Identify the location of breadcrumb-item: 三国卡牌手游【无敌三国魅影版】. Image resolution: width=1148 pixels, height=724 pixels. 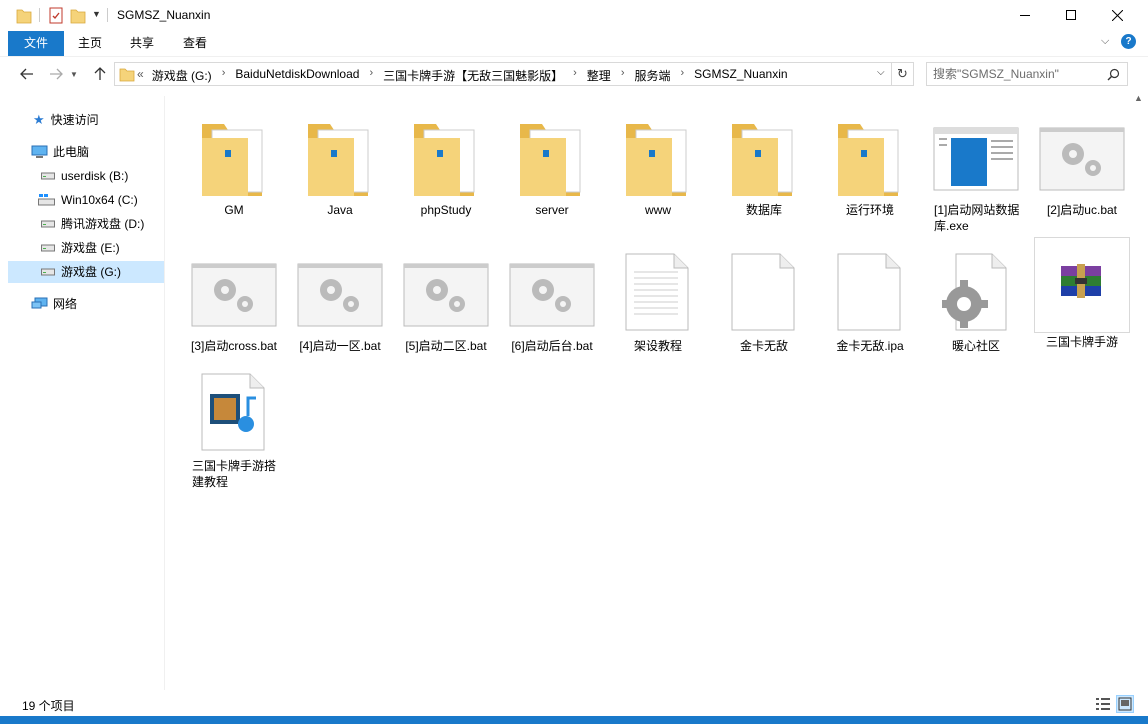
(473, 75).